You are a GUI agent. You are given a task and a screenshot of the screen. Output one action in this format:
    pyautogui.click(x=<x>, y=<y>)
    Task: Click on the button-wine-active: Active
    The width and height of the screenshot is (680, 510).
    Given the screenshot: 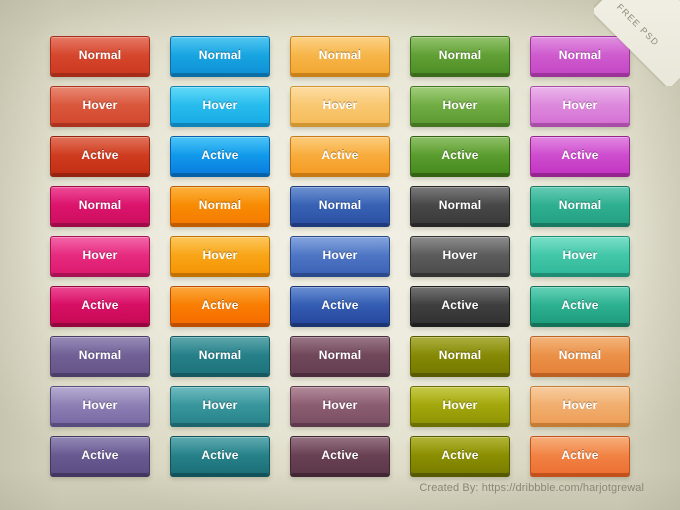 What is the action you would take?
    pyautogui.click(x=340, y=455)
    